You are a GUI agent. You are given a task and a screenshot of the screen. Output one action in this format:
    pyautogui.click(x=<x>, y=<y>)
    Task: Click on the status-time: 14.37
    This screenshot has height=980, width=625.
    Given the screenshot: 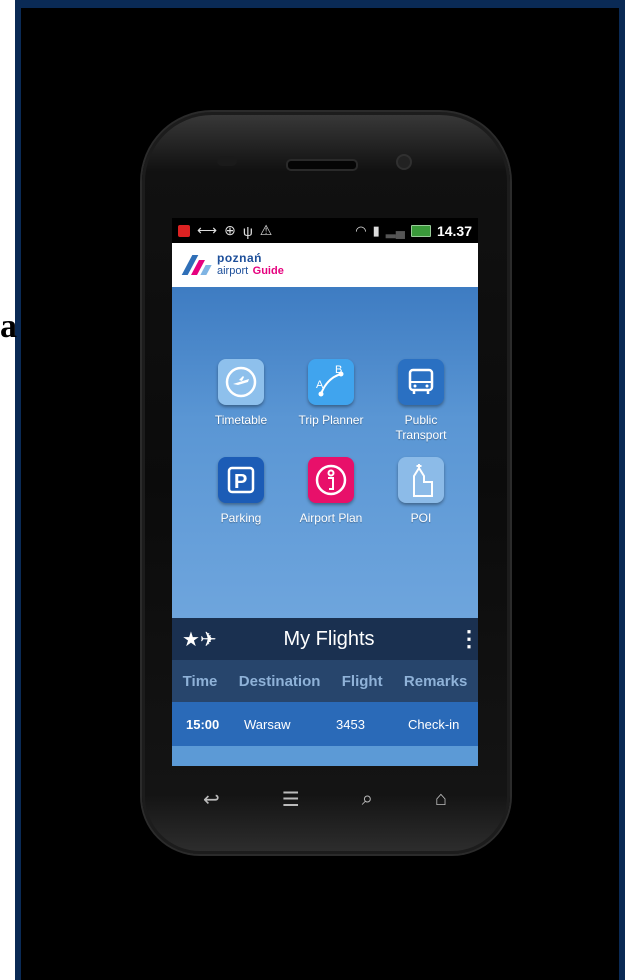 What is the action you would take?
    pyautogui.click(x=454, y=230)
    